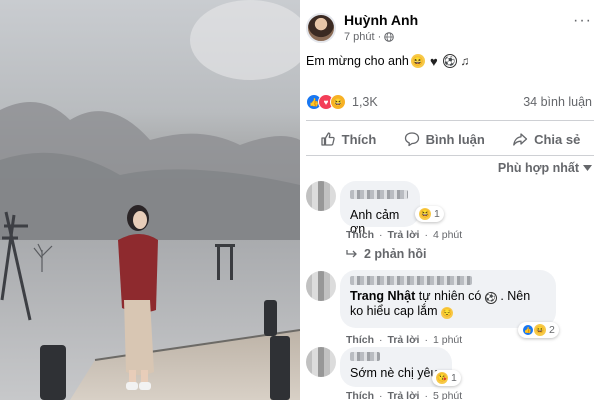 This screenshot has height=400, width=600. What do you see at coordinates (351, 254) in the screenshot?
I see `reply-arrow-icon` at bounding box center [351, 254].